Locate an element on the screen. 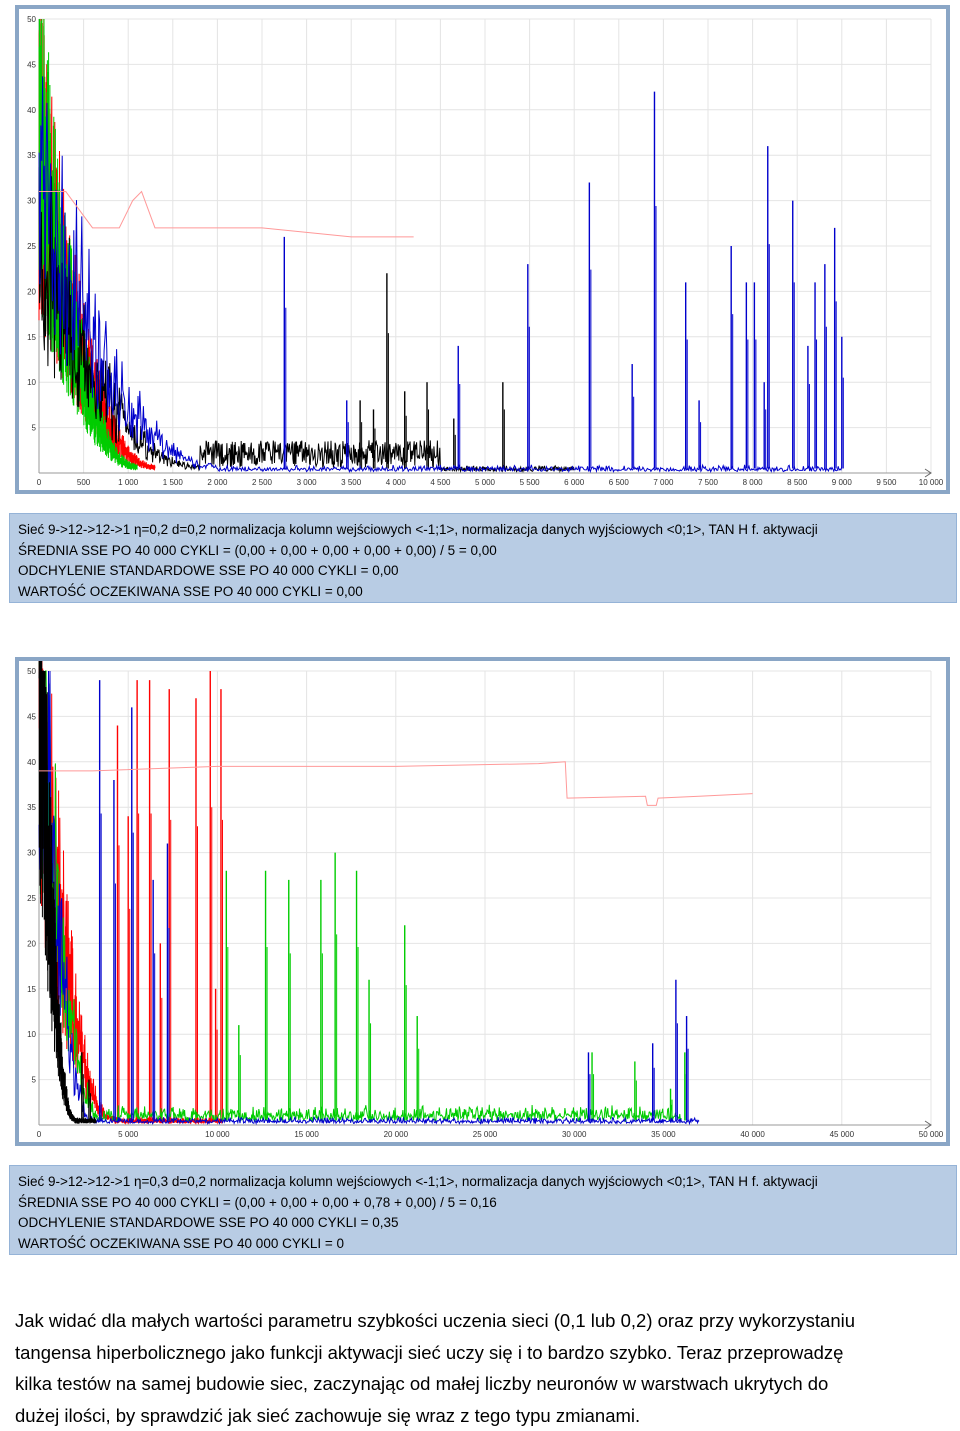 This screenshot has height=1431, width=960. x-tick-label: 35 000 is located at coordinates (663, 1134).